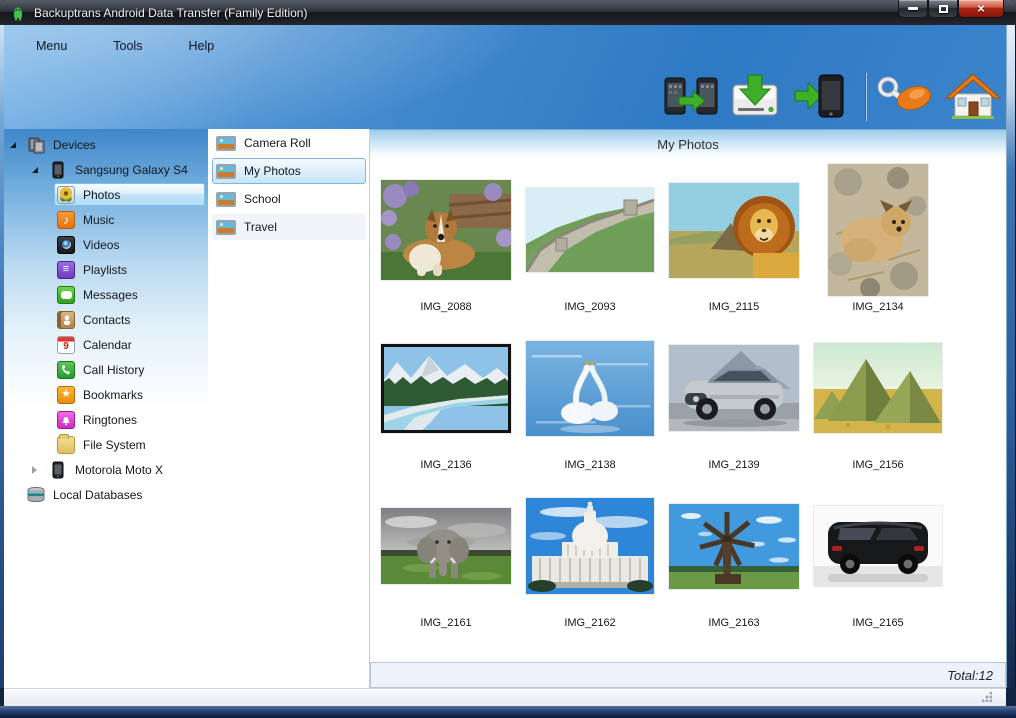 The height and width of the screenshot is (718, 1016). I want to click on photo-label: IMG_2139, so click(734, 467).